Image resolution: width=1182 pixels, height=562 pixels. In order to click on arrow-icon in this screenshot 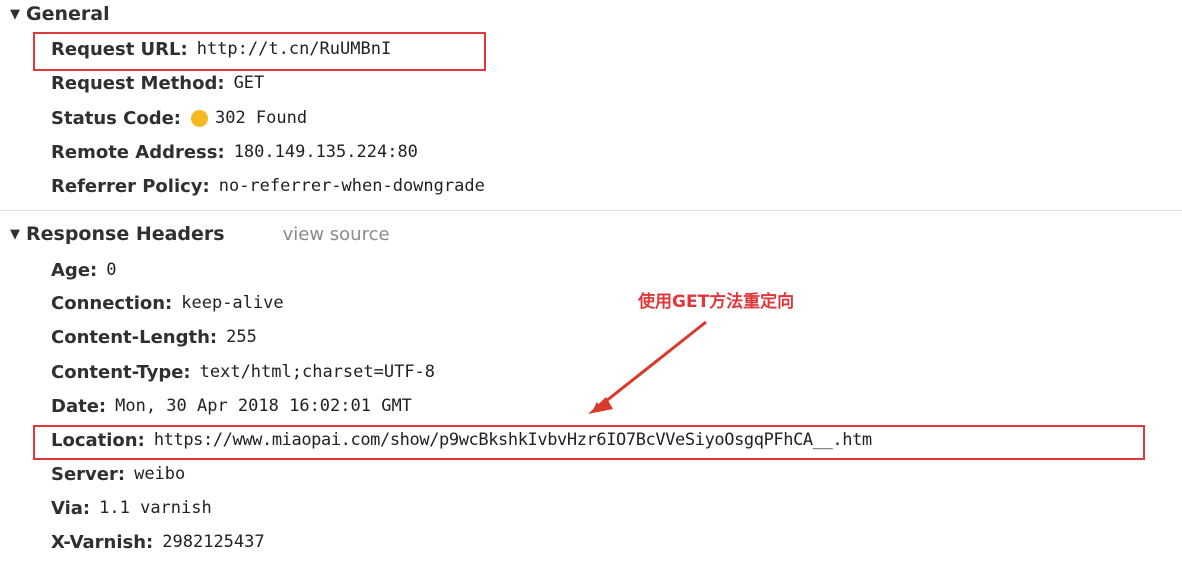, I will do `click(647, 367)`.